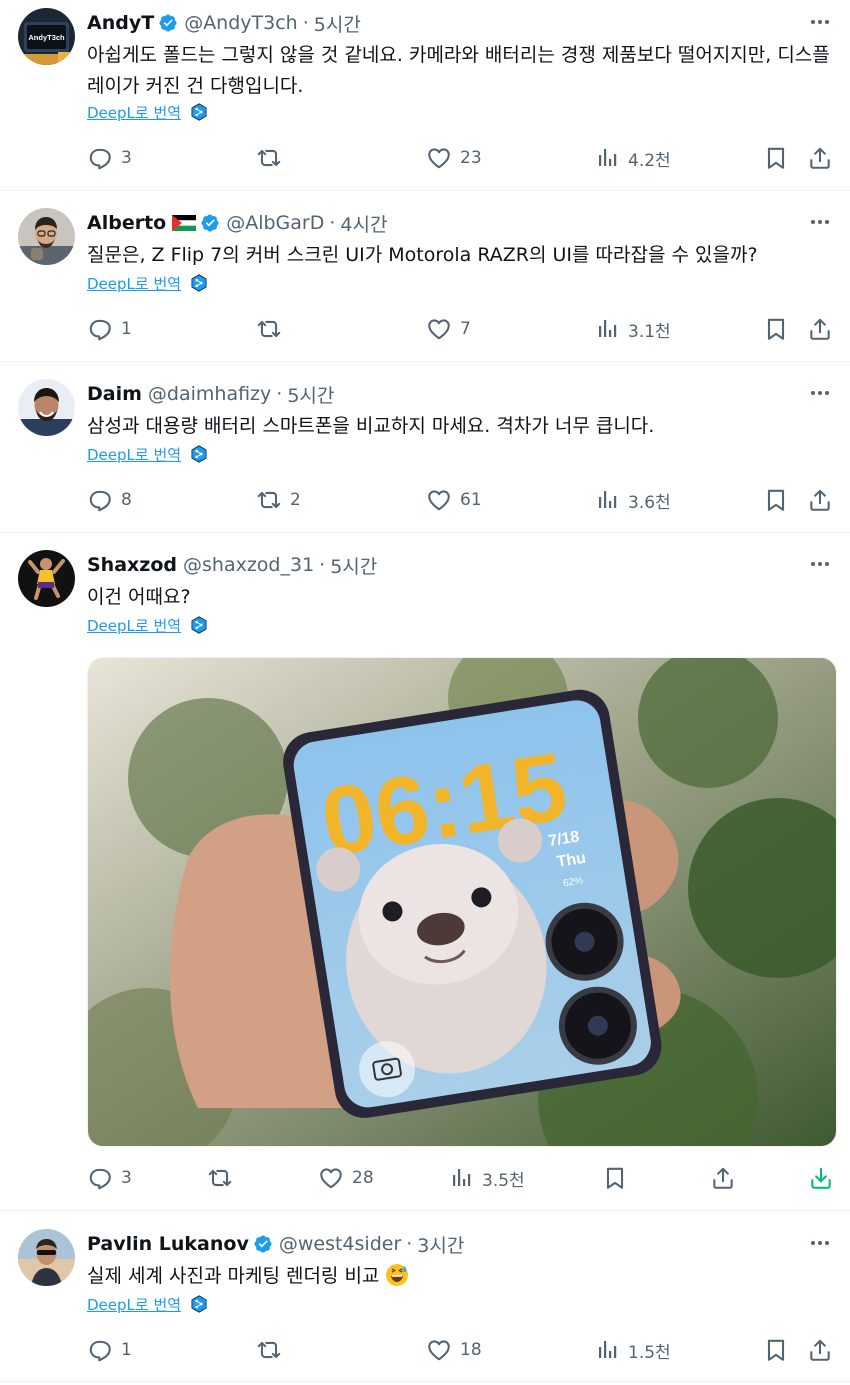 Image resolution: width=850 pixels, height=1385 pixels. Describe the element at coordinates (633, 329) in the screenshot. I see `views-button: 3.1천` at that location.